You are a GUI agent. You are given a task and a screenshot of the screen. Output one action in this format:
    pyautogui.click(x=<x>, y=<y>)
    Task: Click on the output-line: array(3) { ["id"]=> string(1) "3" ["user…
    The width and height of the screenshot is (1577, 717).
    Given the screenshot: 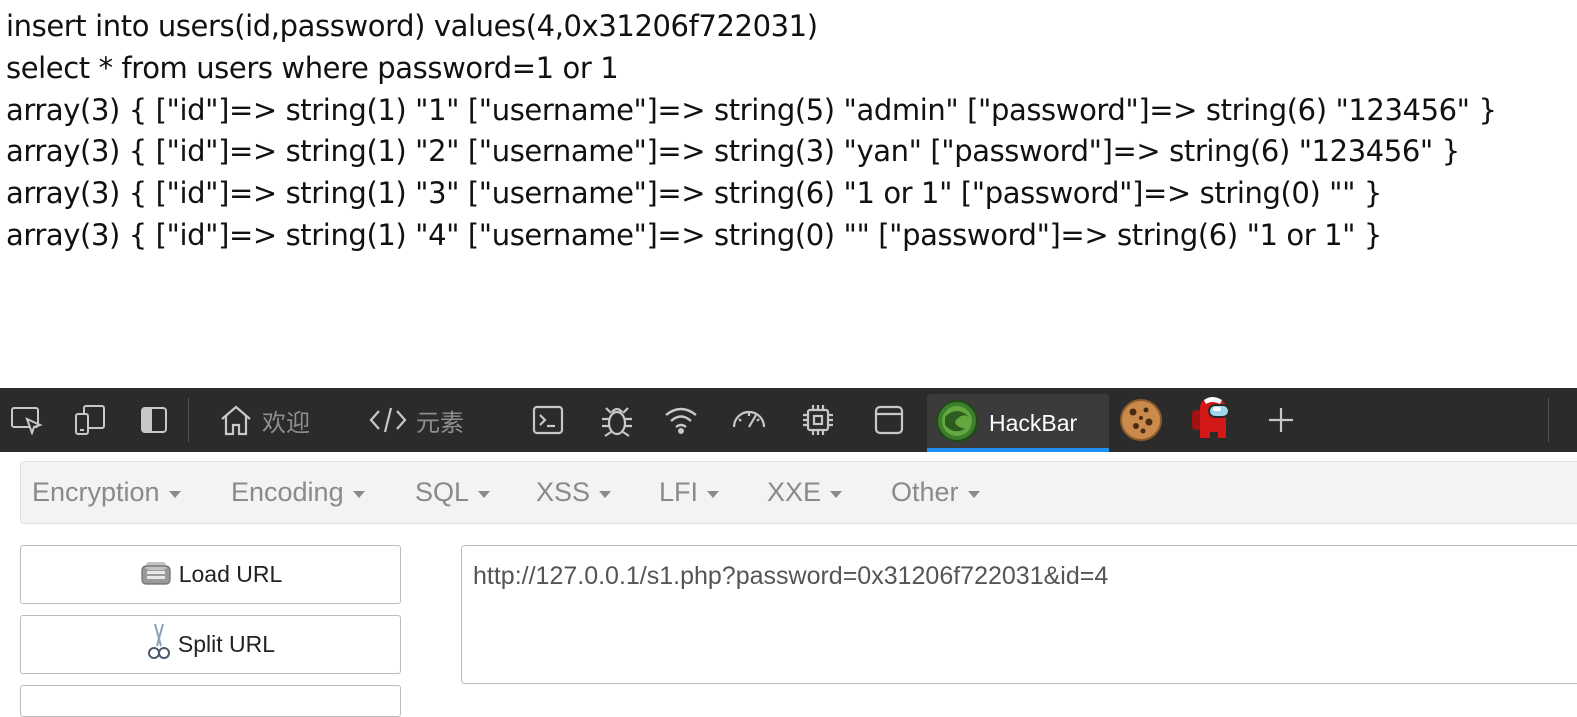 What is the action you would take?
    pyautogui.click(x=694, y=193)
    